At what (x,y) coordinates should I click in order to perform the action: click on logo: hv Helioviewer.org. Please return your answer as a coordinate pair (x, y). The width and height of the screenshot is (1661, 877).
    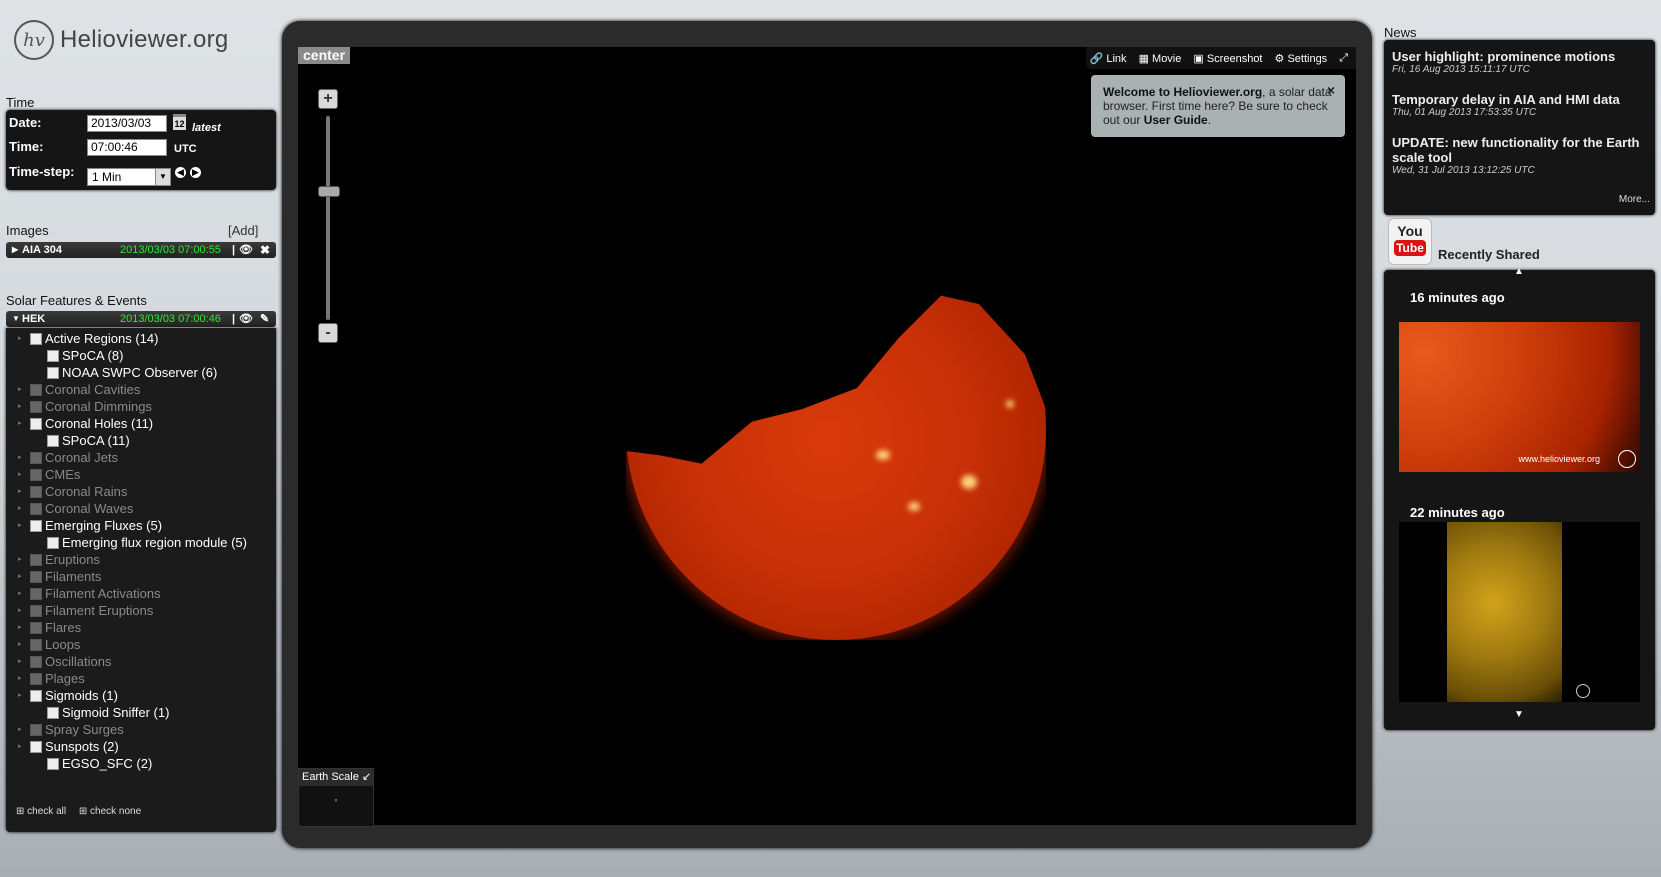
    Looking at the image, I should click on (121, 40).